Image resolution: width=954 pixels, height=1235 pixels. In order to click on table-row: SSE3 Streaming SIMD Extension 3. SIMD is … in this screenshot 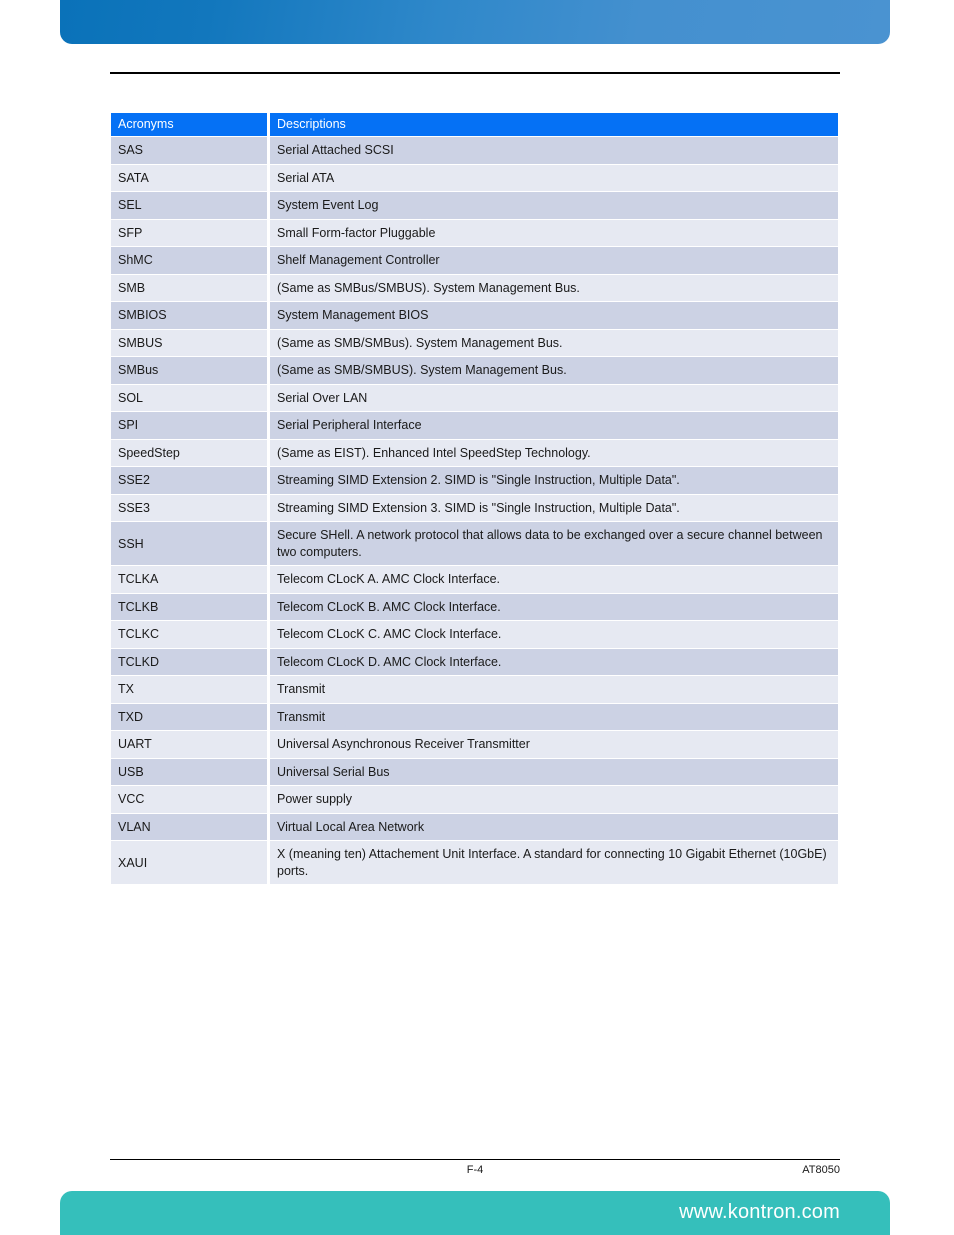, I will do `click(474, 508)`.